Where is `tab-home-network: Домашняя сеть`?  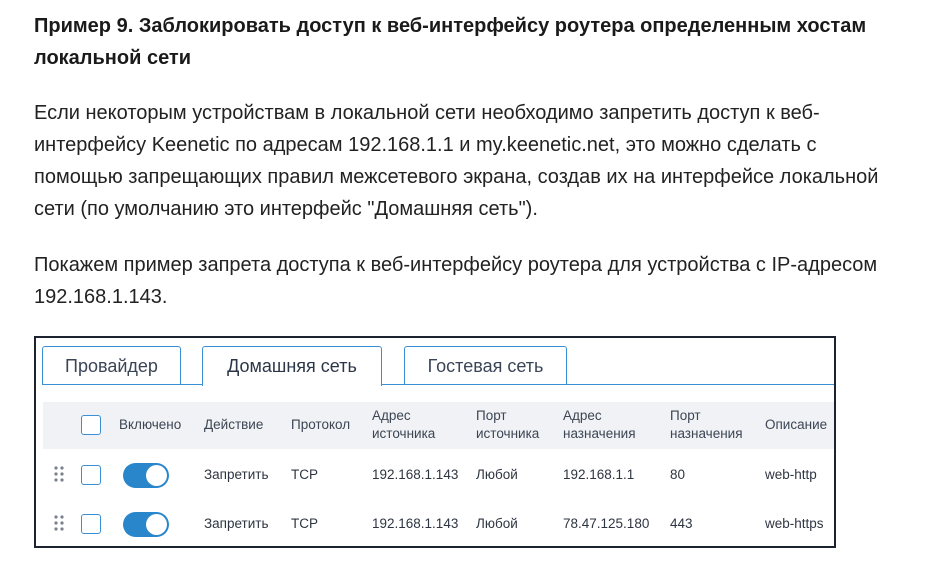 tab-home-network: Домашняя сеть is located at coordinates (292, 366).